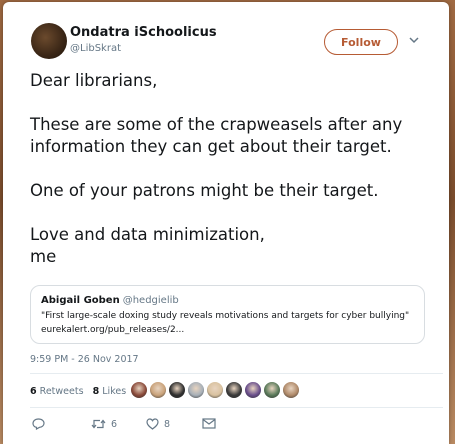 This screenshot has height=444, width=455. I want to click on retweet-icon, so click(98, 424).